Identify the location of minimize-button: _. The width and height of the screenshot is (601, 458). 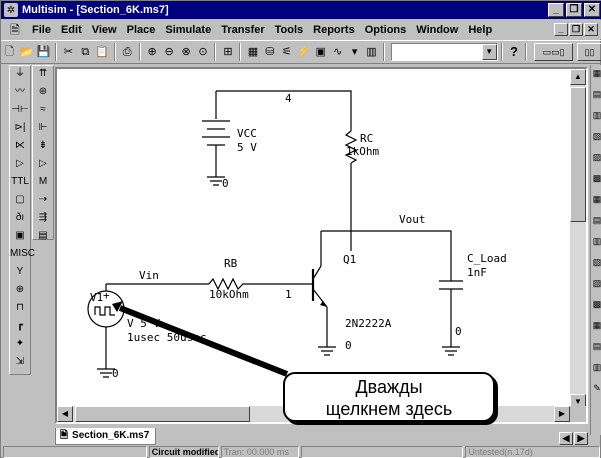
(556, 10).